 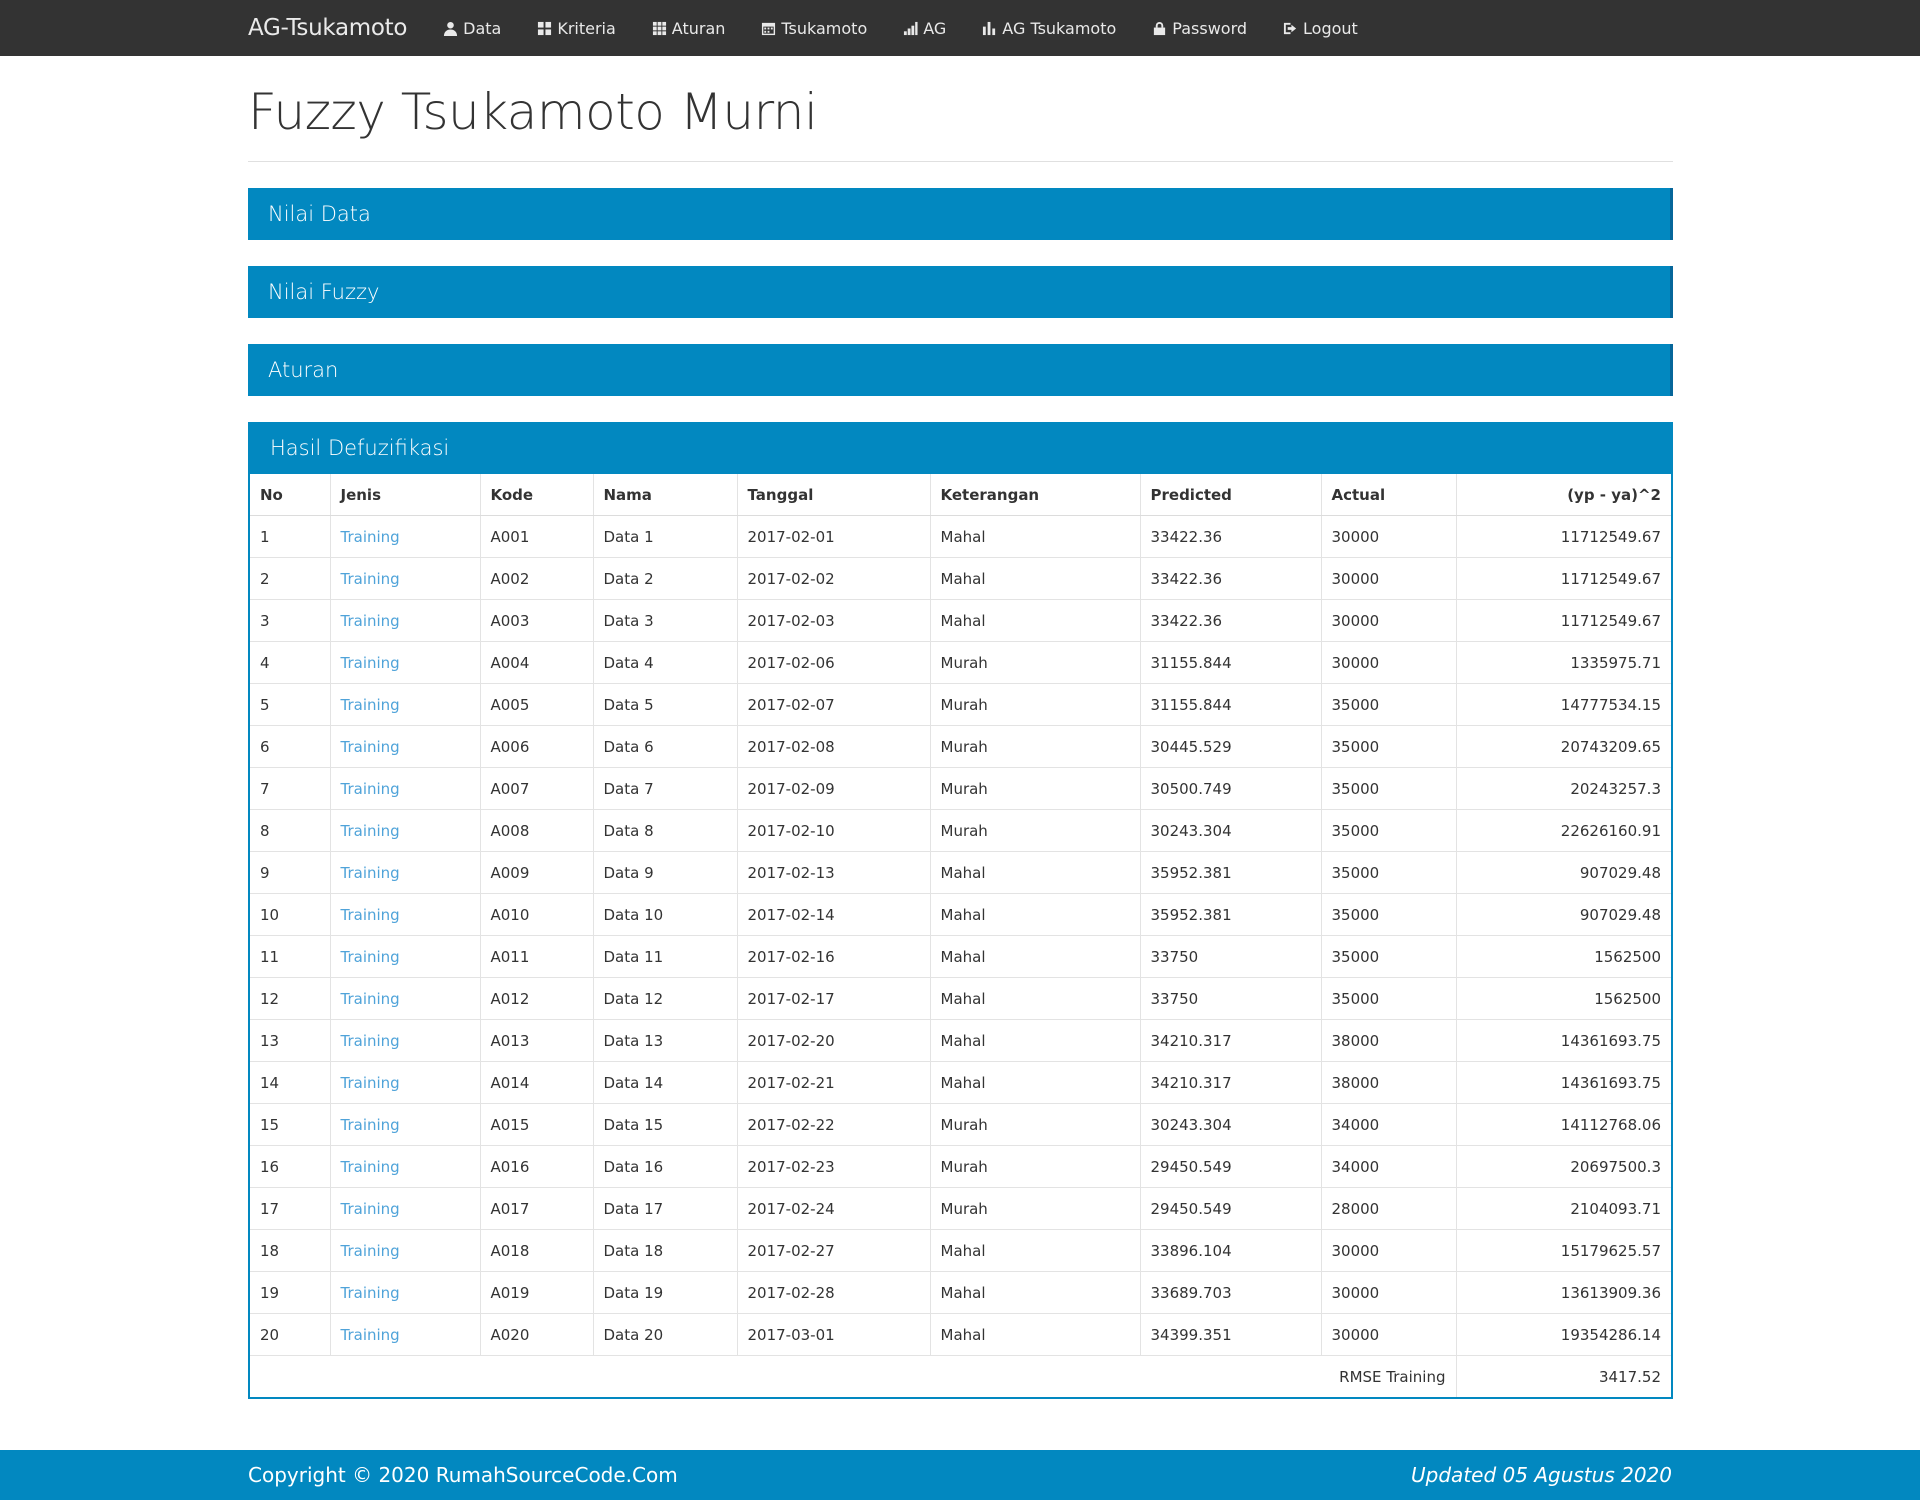 I want to click on column-header: Tanggal, so click(x=834, y=495).